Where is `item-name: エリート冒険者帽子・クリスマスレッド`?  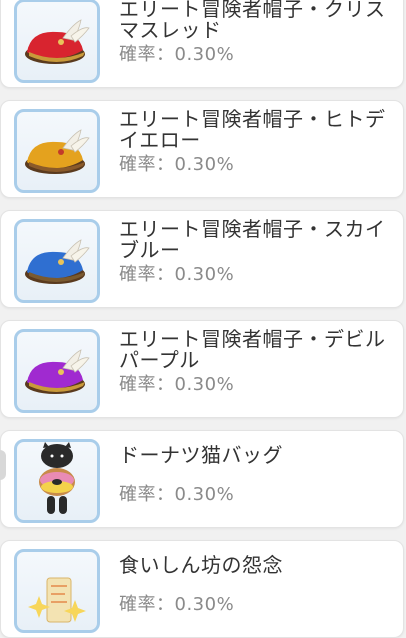
item-name: エリート冒険者帽子・クリスマスレッド is located at coordinates (252, 21).